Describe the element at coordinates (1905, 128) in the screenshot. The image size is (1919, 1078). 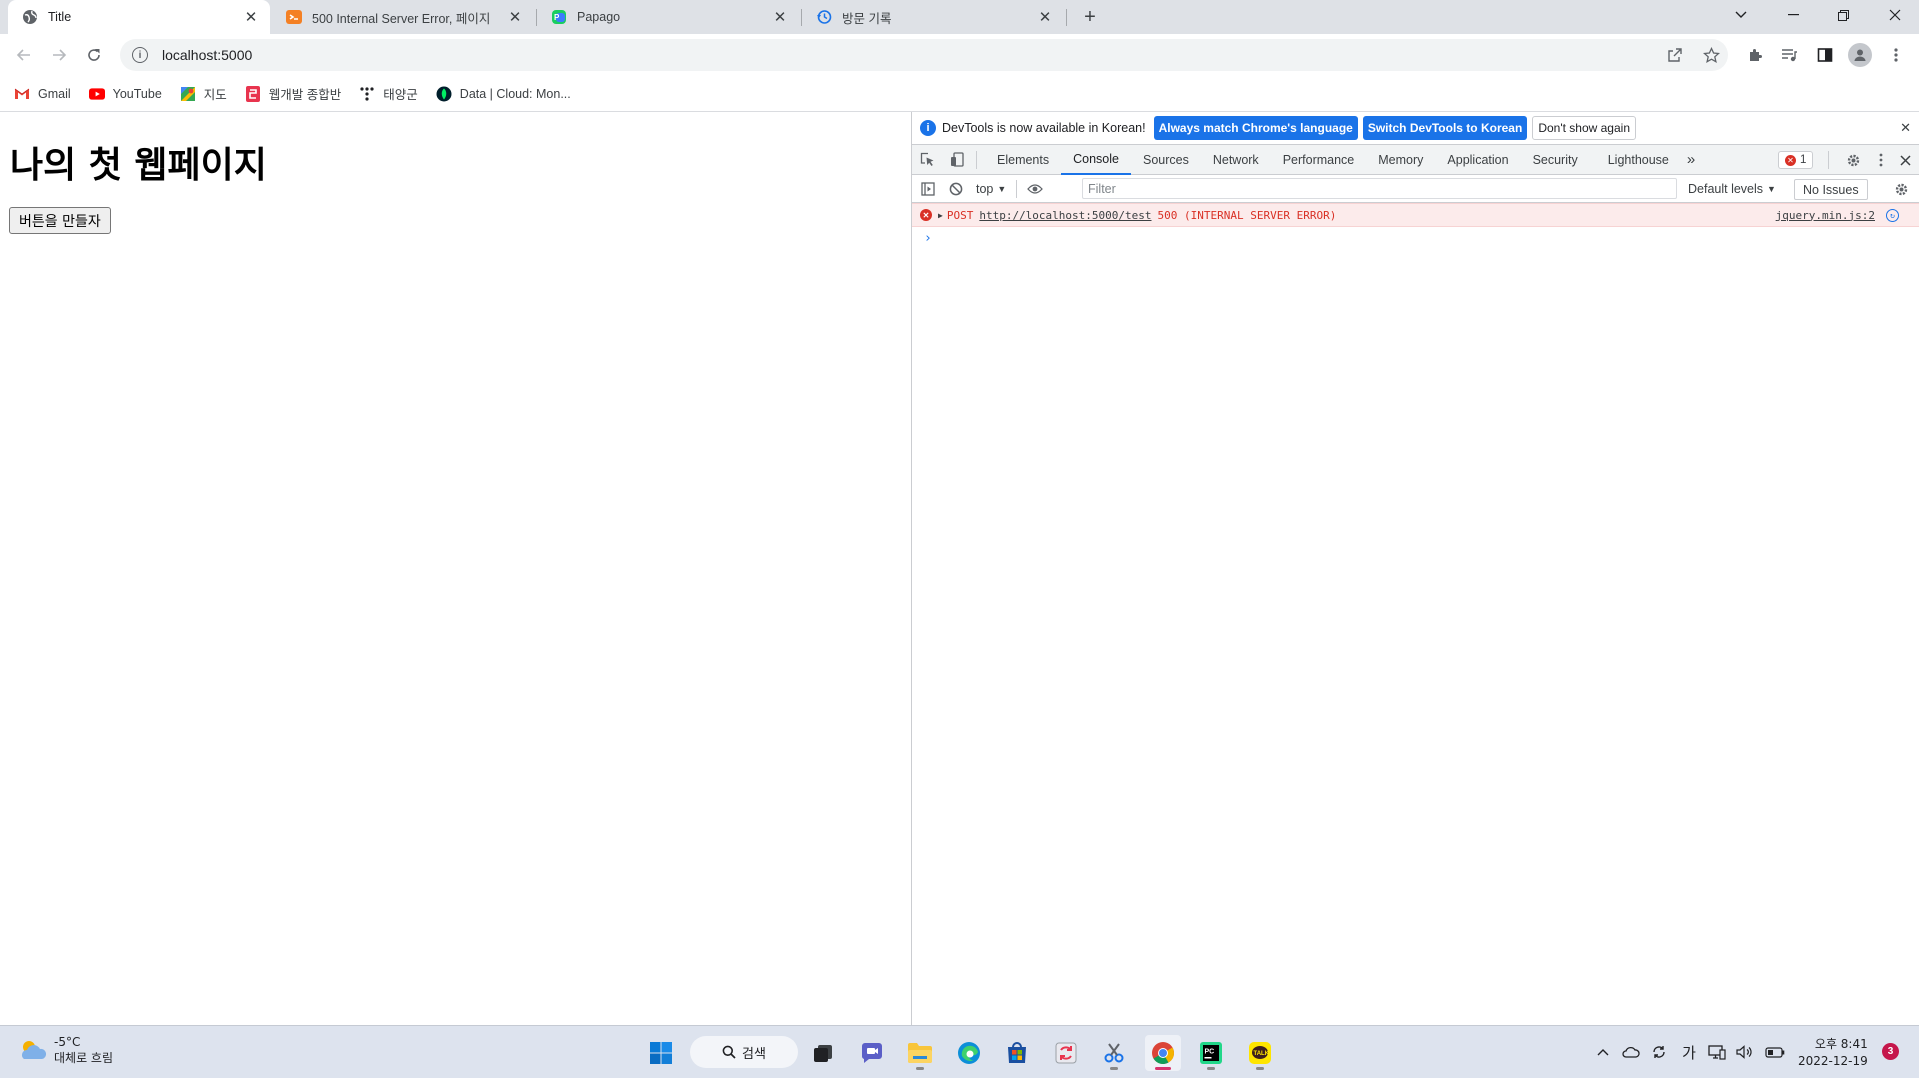
I see `infobar-close-icon: ✕` at that location.